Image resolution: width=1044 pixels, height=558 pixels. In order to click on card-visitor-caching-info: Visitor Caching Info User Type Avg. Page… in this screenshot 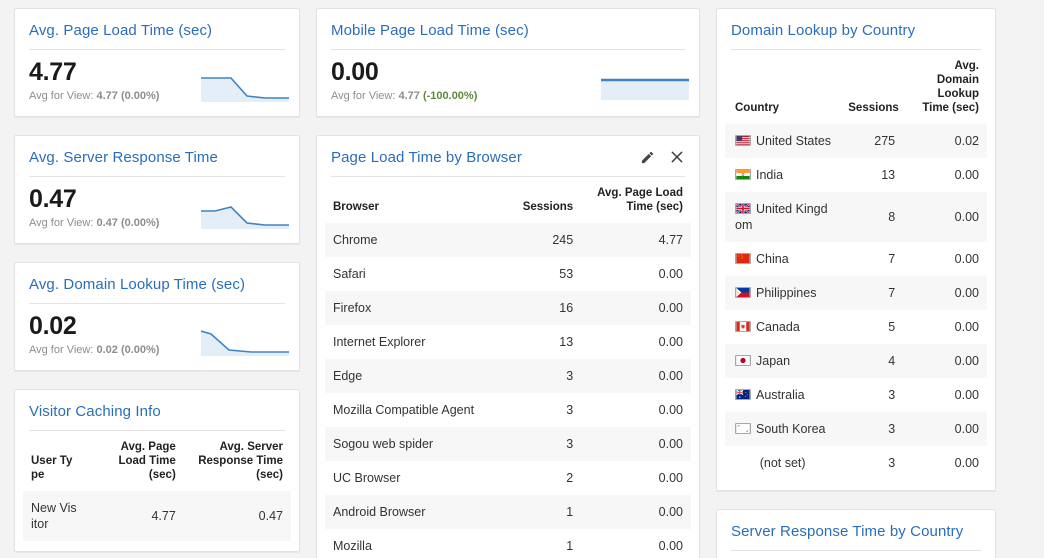, I will do `click(157, 470)`.